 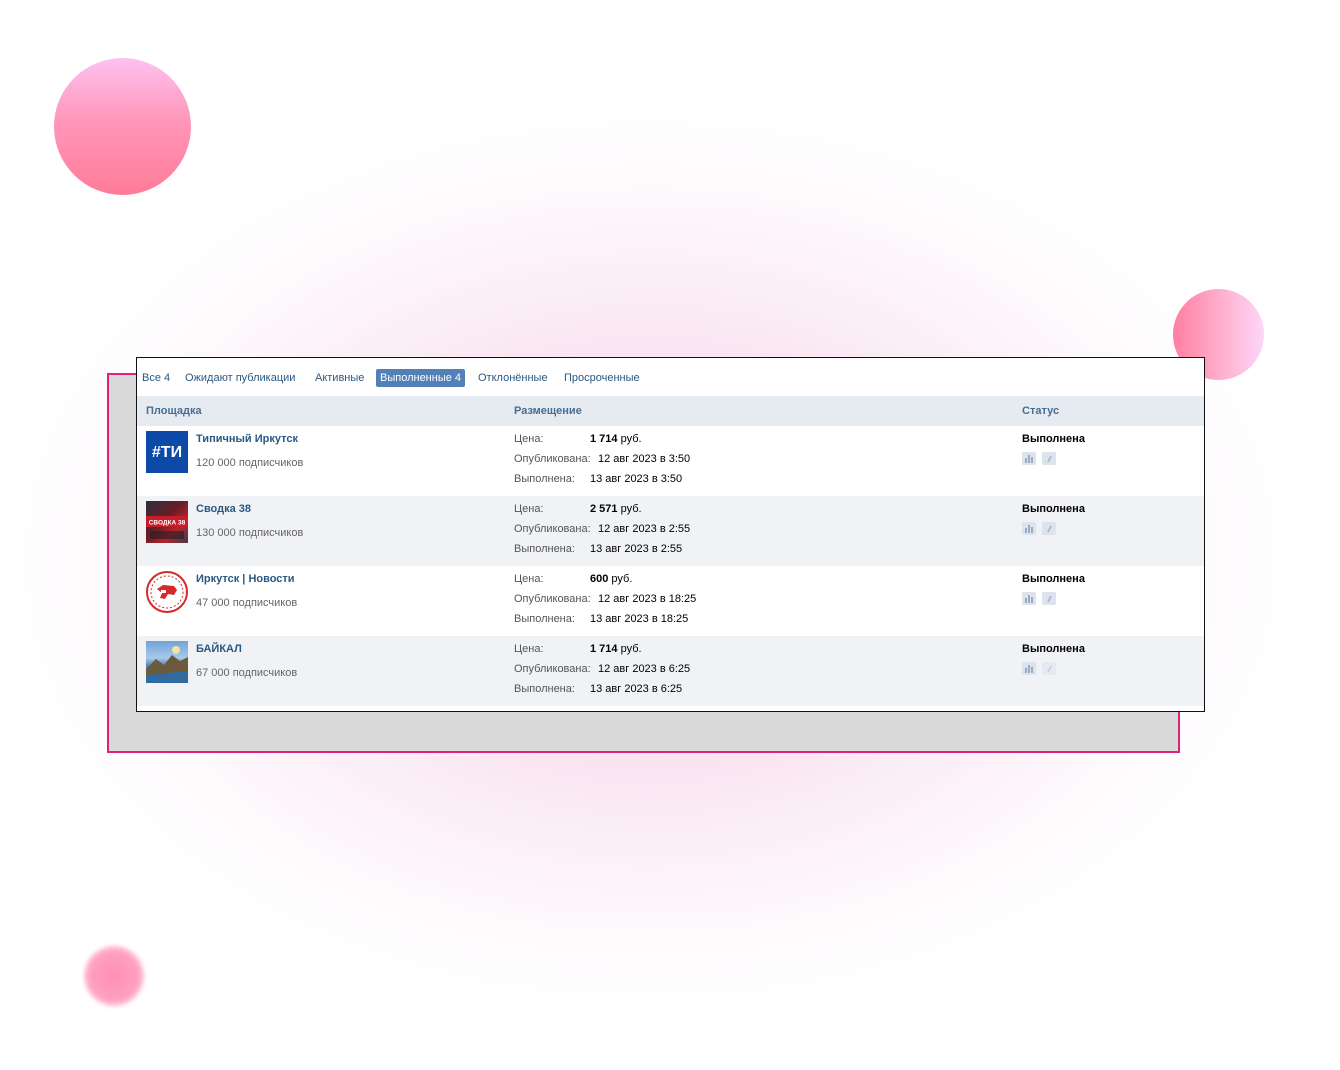 I want to click on tab-active: Активные, so click(x=339, y=378).